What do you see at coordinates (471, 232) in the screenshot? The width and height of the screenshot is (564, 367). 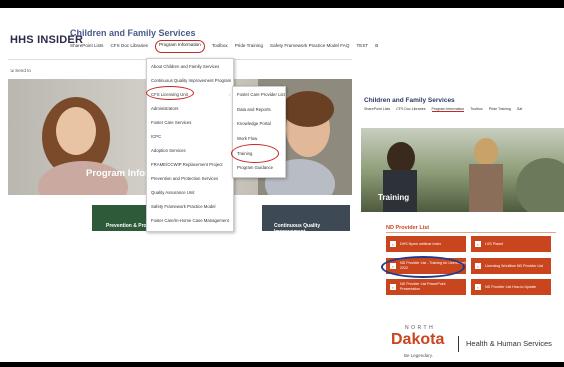 I see `section-divider` at bounding box center [471, 232].